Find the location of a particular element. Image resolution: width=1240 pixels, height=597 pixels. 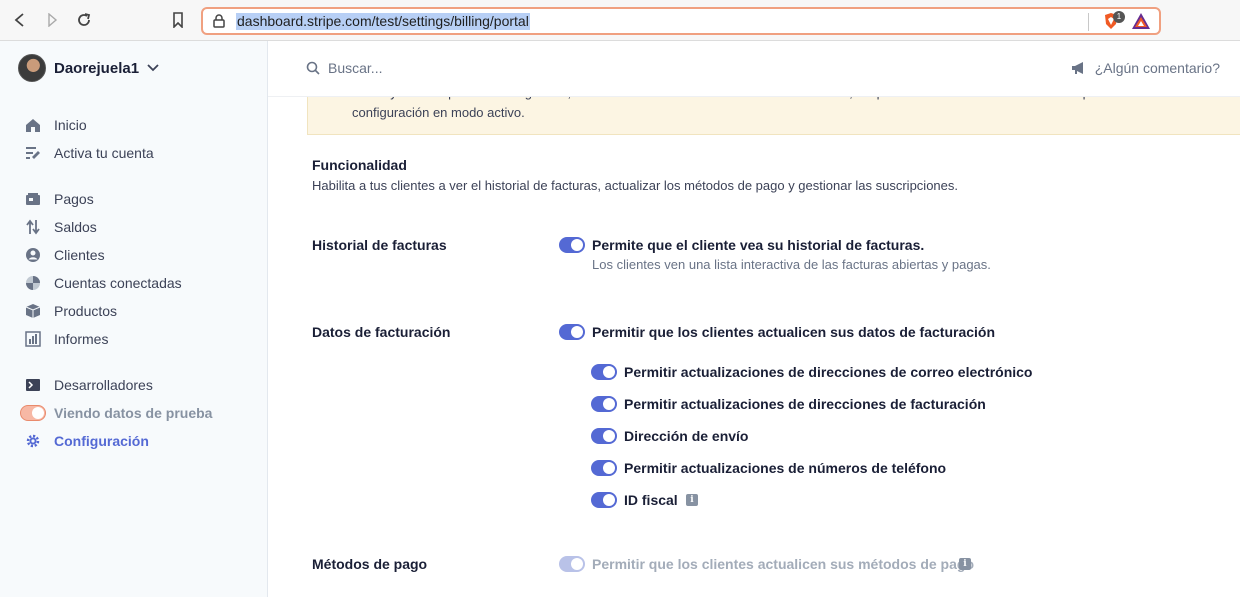

sidebar-item-informes: Informes is located at coordinates (66, 339).